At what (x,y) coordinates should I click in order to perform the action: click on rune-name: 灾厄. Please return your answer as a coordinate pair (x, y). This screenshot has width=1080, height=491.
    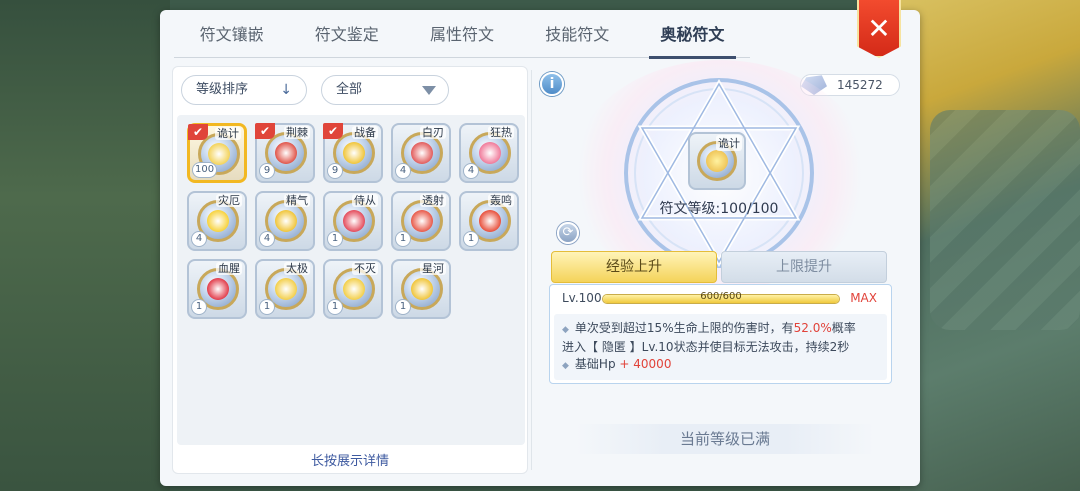
    Looking at the image, I should click on (229, 200).